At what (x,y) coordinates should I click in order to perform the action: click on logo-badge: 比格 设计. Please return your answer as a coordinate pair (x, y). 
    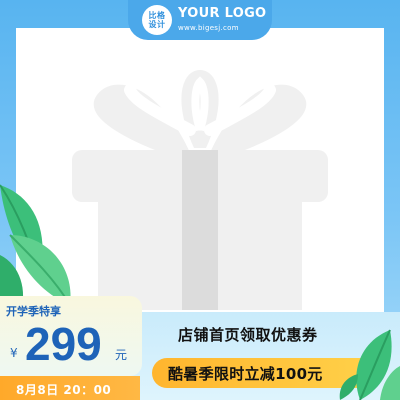
    Looking at the image, I should click on (157, 20).